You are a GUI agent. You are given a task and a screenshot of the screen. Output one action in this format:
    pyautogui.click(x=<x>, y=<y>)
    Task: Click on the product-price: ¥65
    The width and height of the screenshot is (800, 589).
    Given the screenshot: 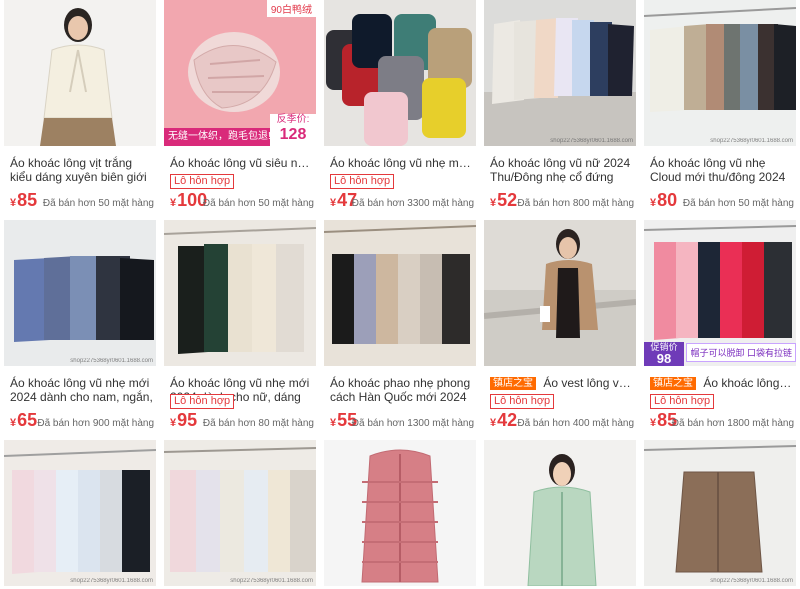 What is the action you would take?
    pyautogui.click(x=24, y=420)
    